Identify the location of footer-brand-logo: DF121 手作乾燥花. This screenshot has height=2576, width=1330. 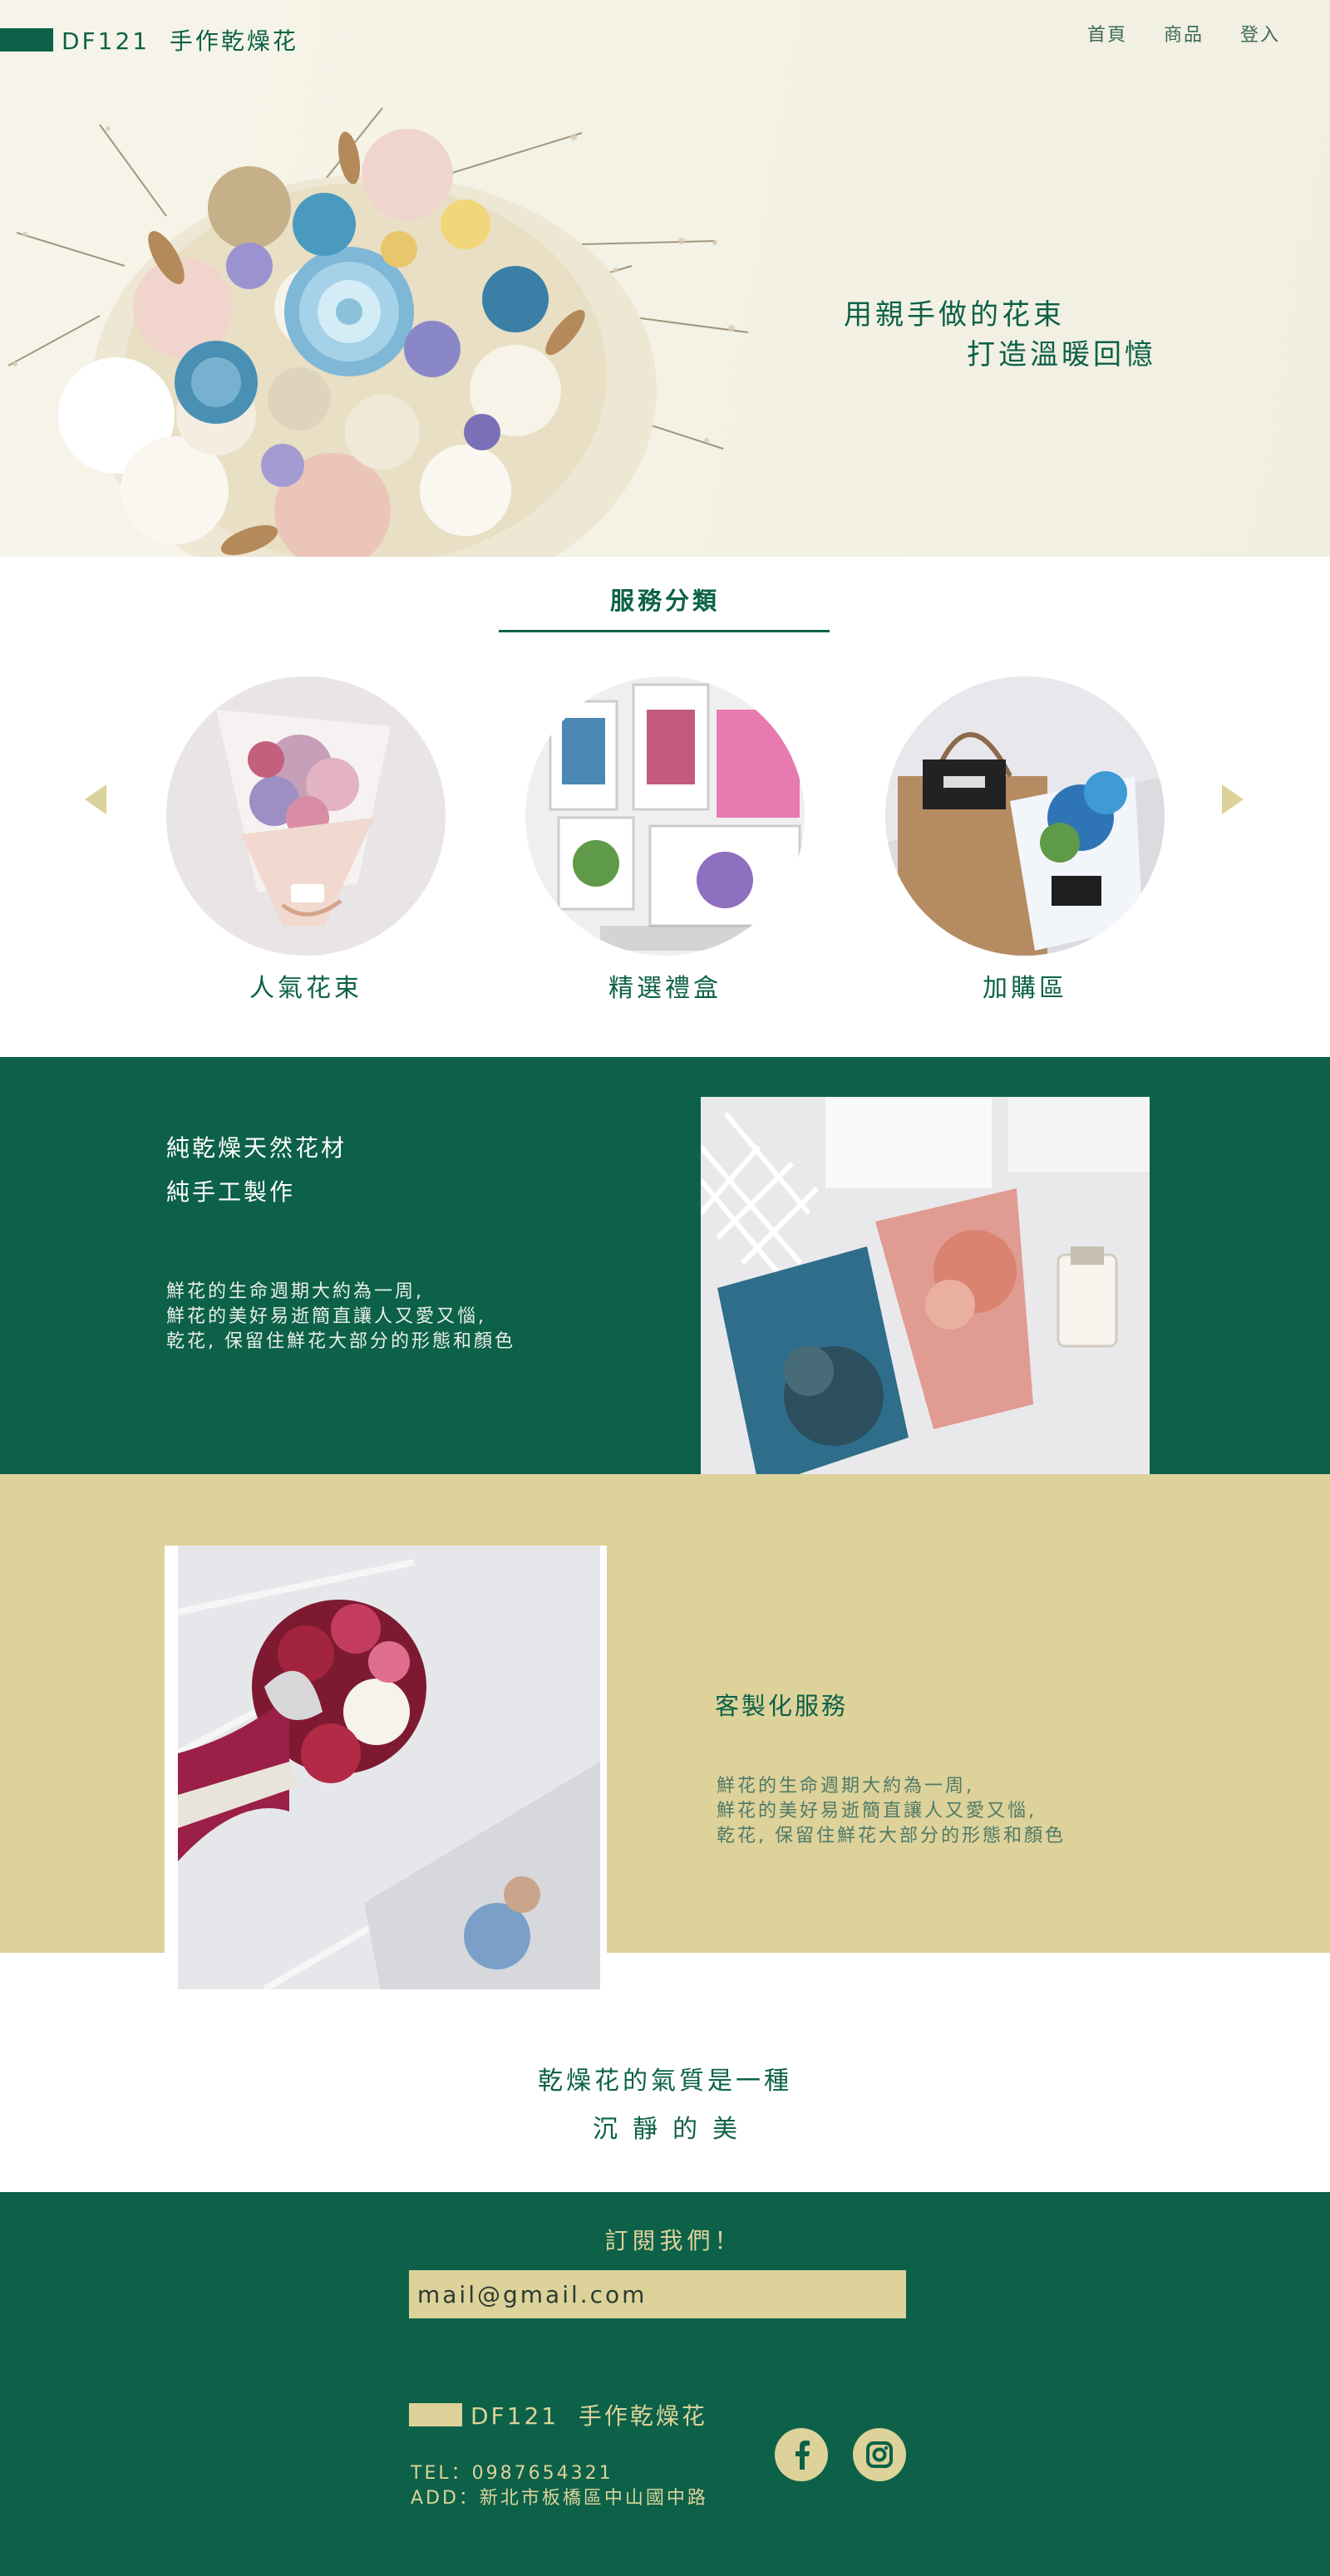
(558, 2414).